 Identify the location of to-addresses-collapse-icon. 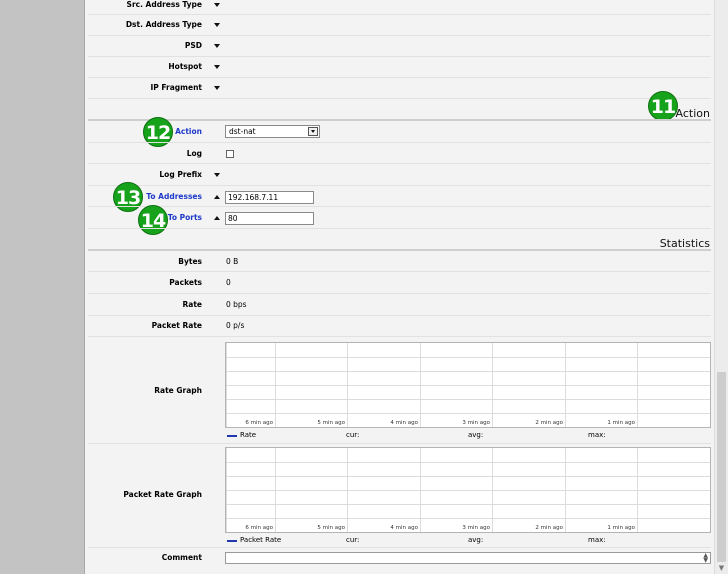
(217, 197).